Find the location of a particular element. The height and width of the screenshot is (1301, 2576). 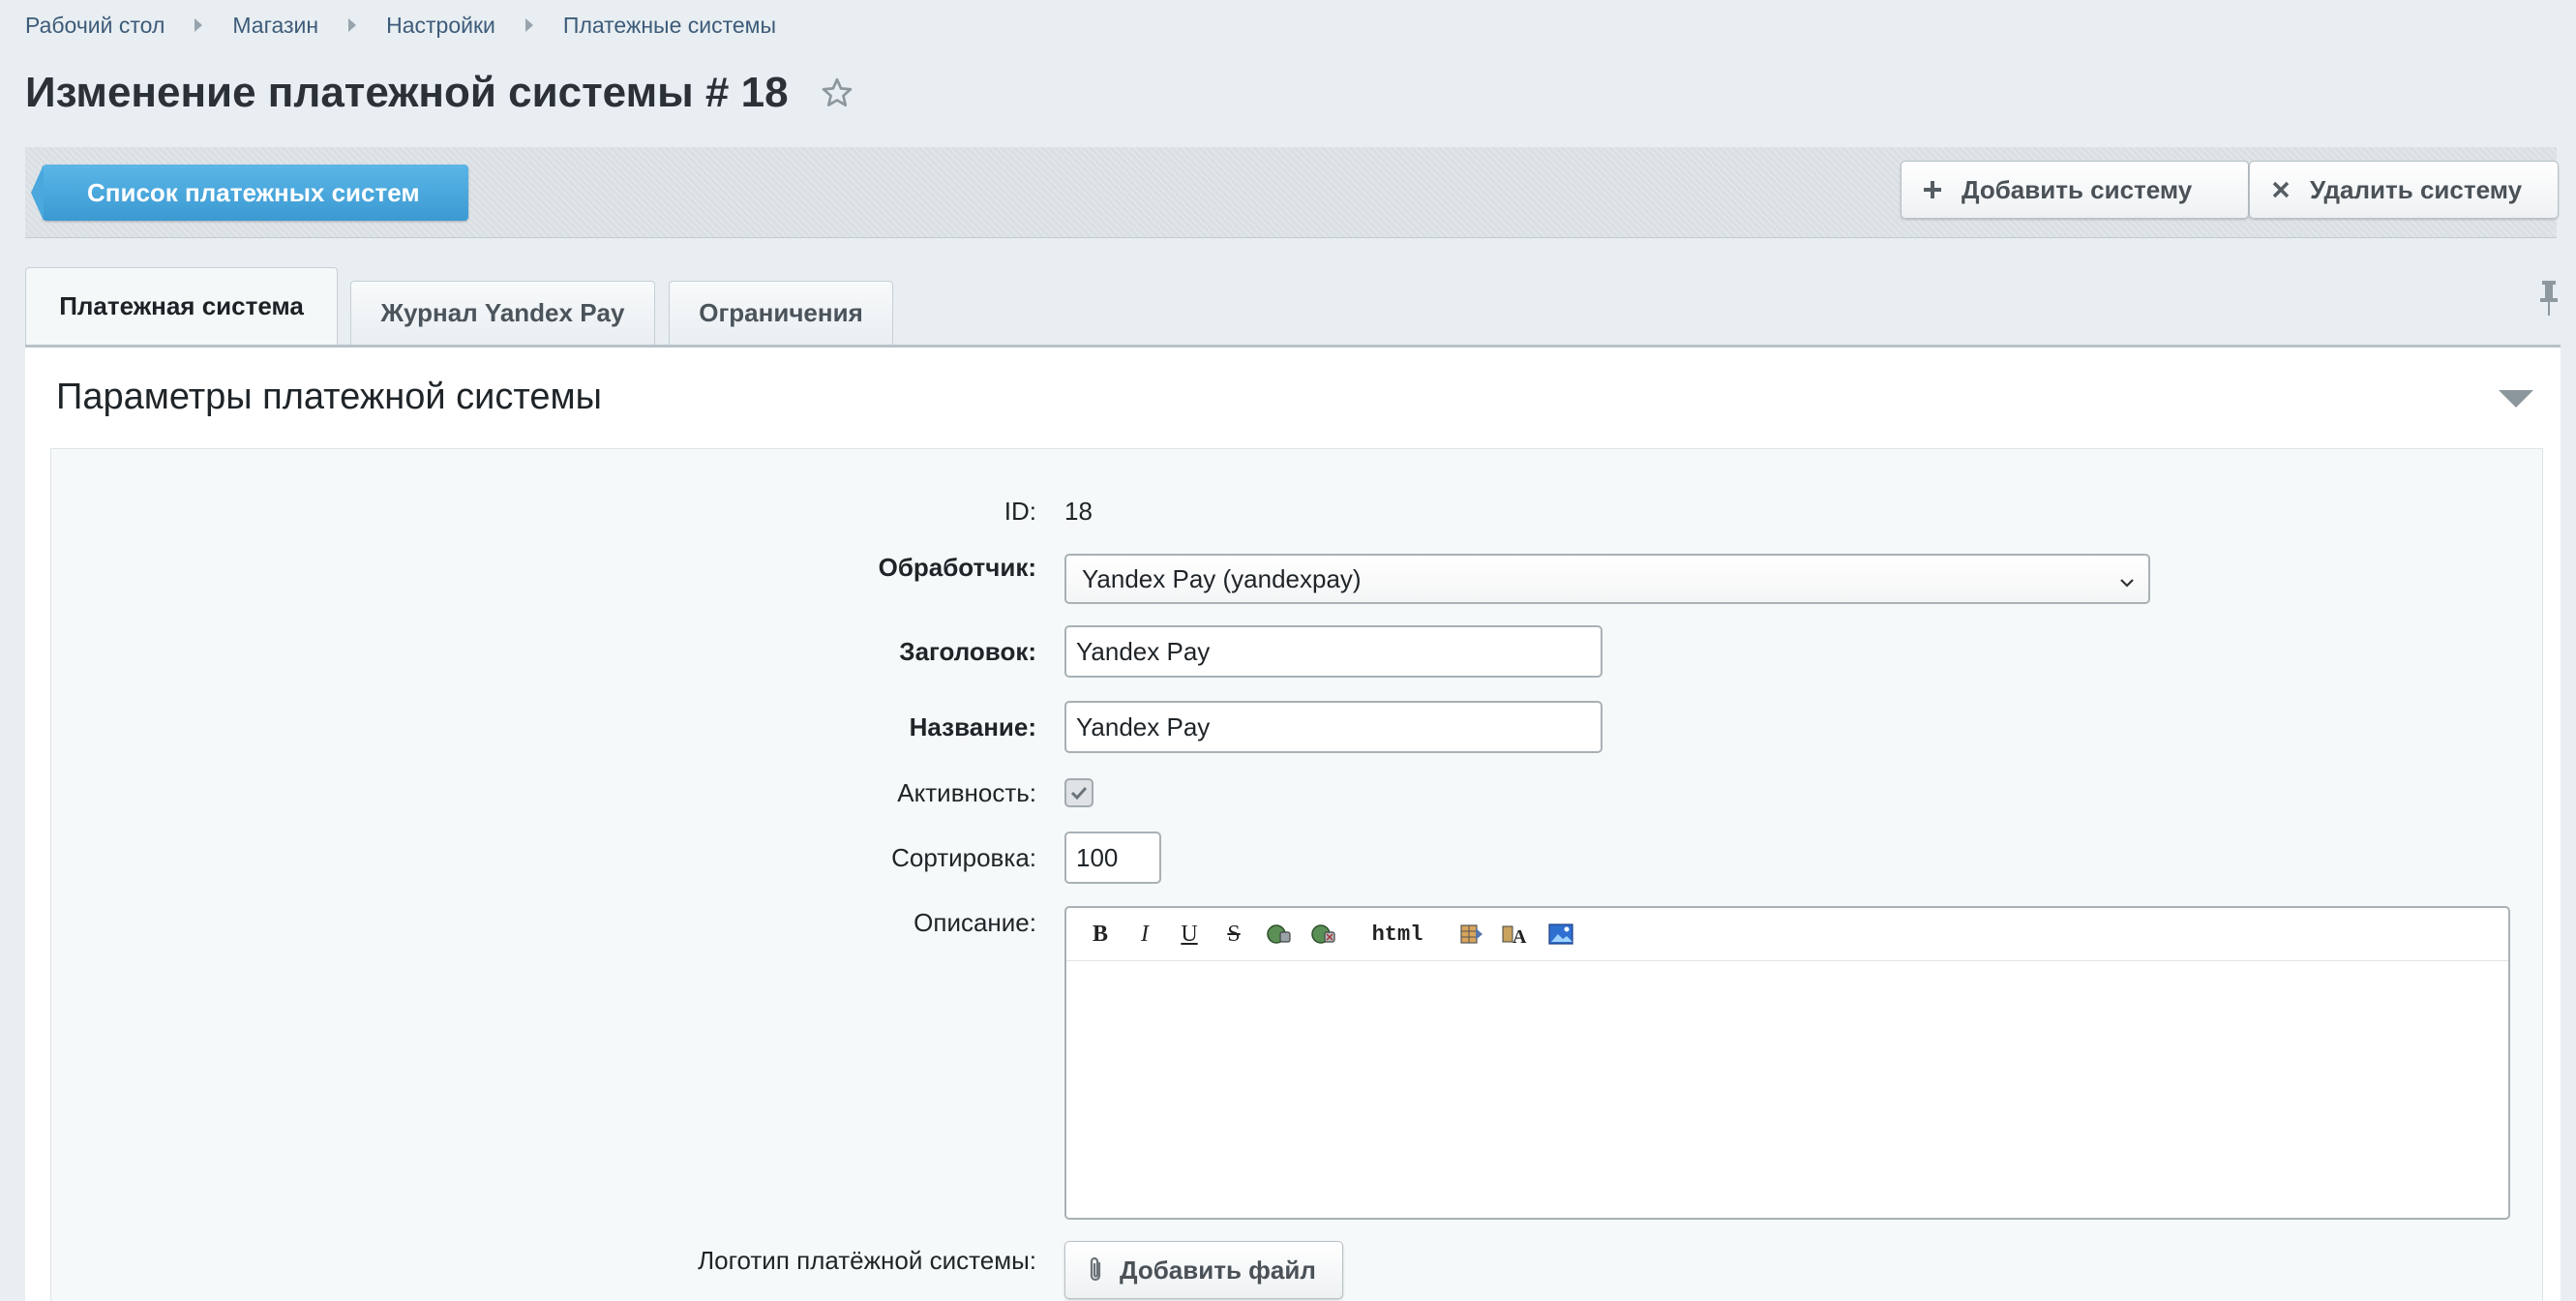

chevron-down-icon is located at coordinates (2127, 579).